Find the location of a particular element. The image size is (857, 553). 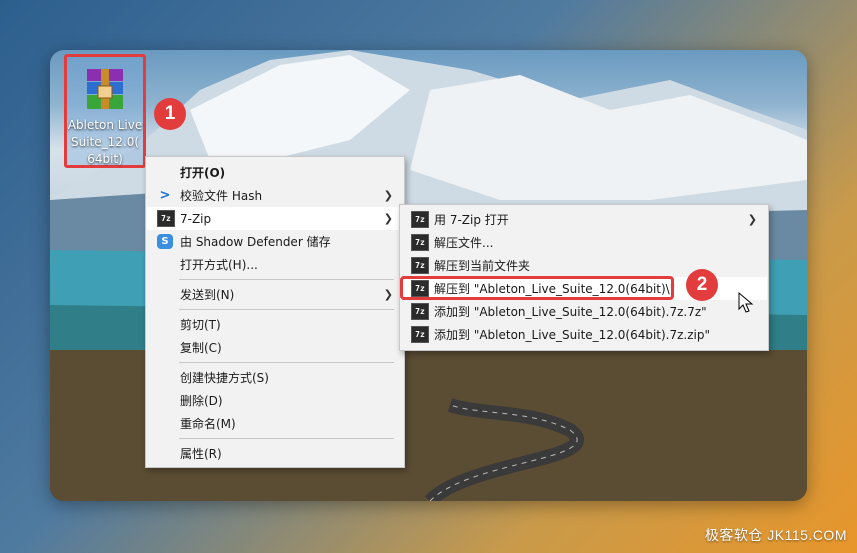

menu-item-properties: 属性(R) is located at coordinates (275, 453).